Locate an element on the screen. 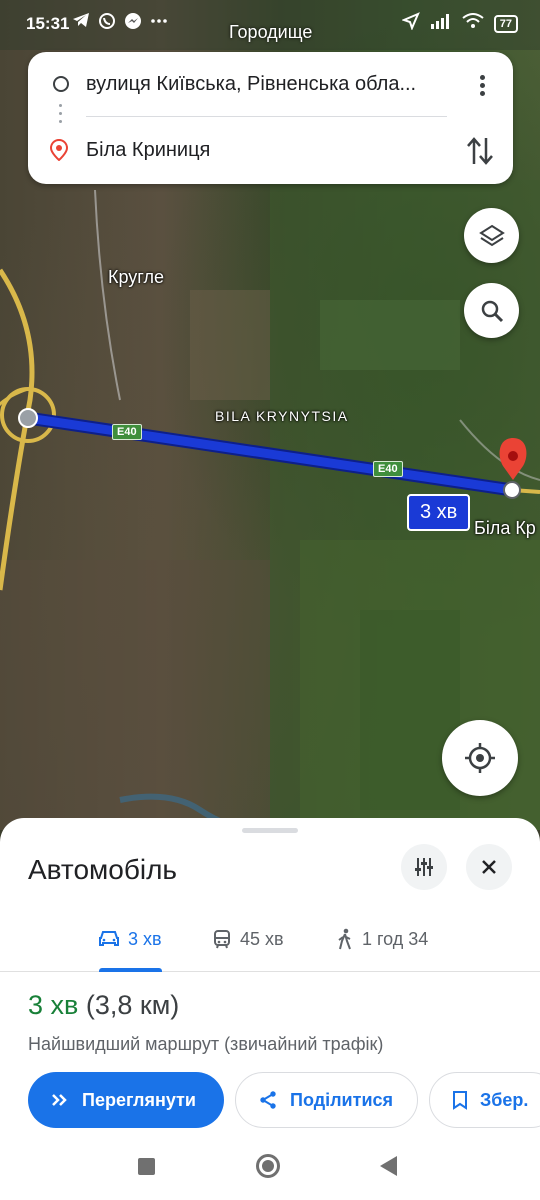 The height and width of the screenshot is (1200, 540). tab-driving-label: 3 хв is located at coordinates (145, 938).